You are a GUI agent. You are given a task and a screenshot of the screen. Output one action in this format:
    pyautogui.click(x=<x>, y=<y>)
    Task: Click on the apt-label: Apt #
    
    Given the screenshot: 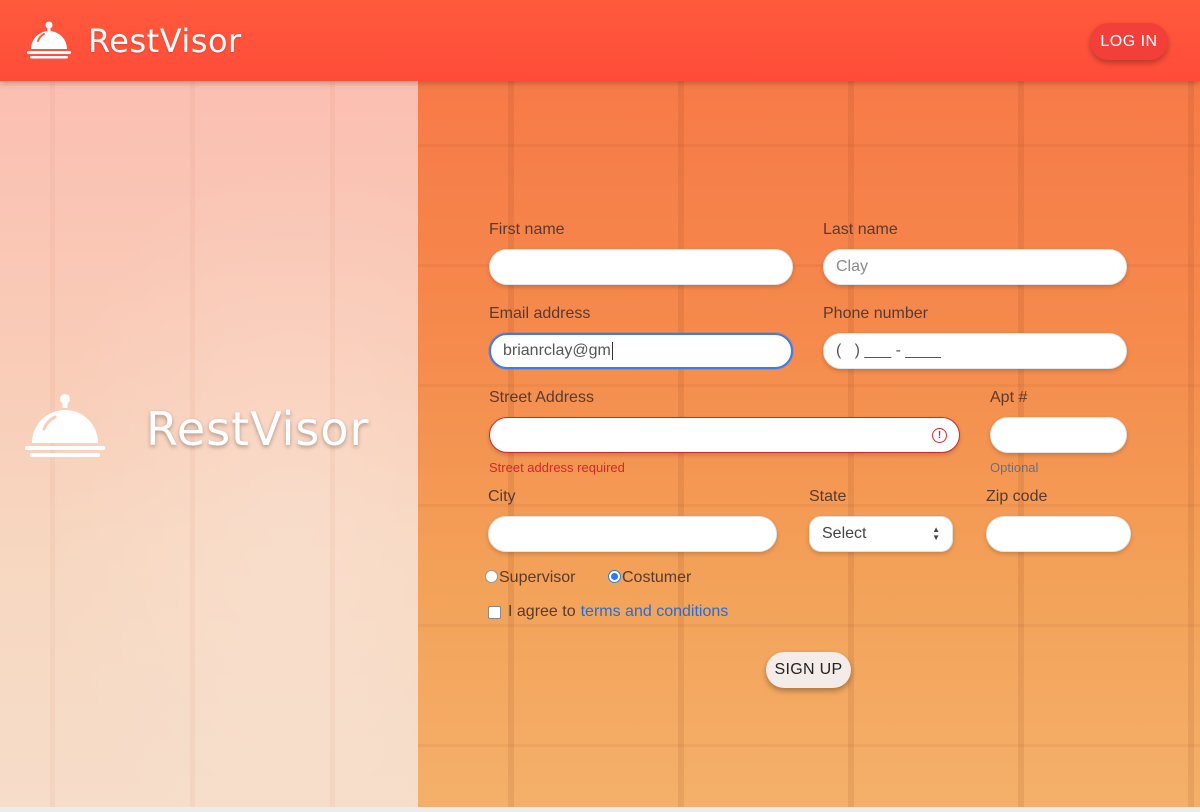 What is the action you would take?
    pyautogui.click(x=1009, y=397)
    